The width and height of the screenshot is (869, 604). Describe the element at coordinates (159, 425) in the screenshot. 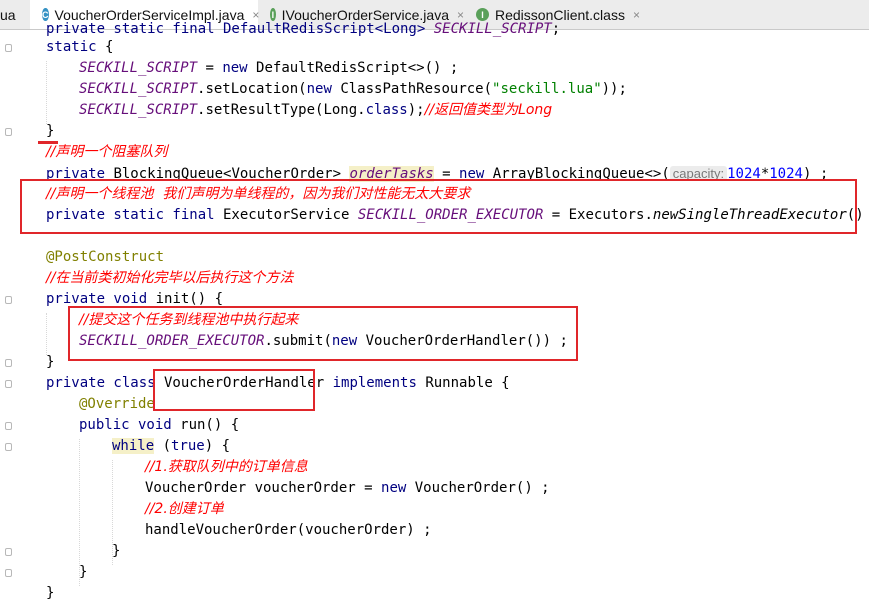

I see `code-line: public void run() {` at that location.